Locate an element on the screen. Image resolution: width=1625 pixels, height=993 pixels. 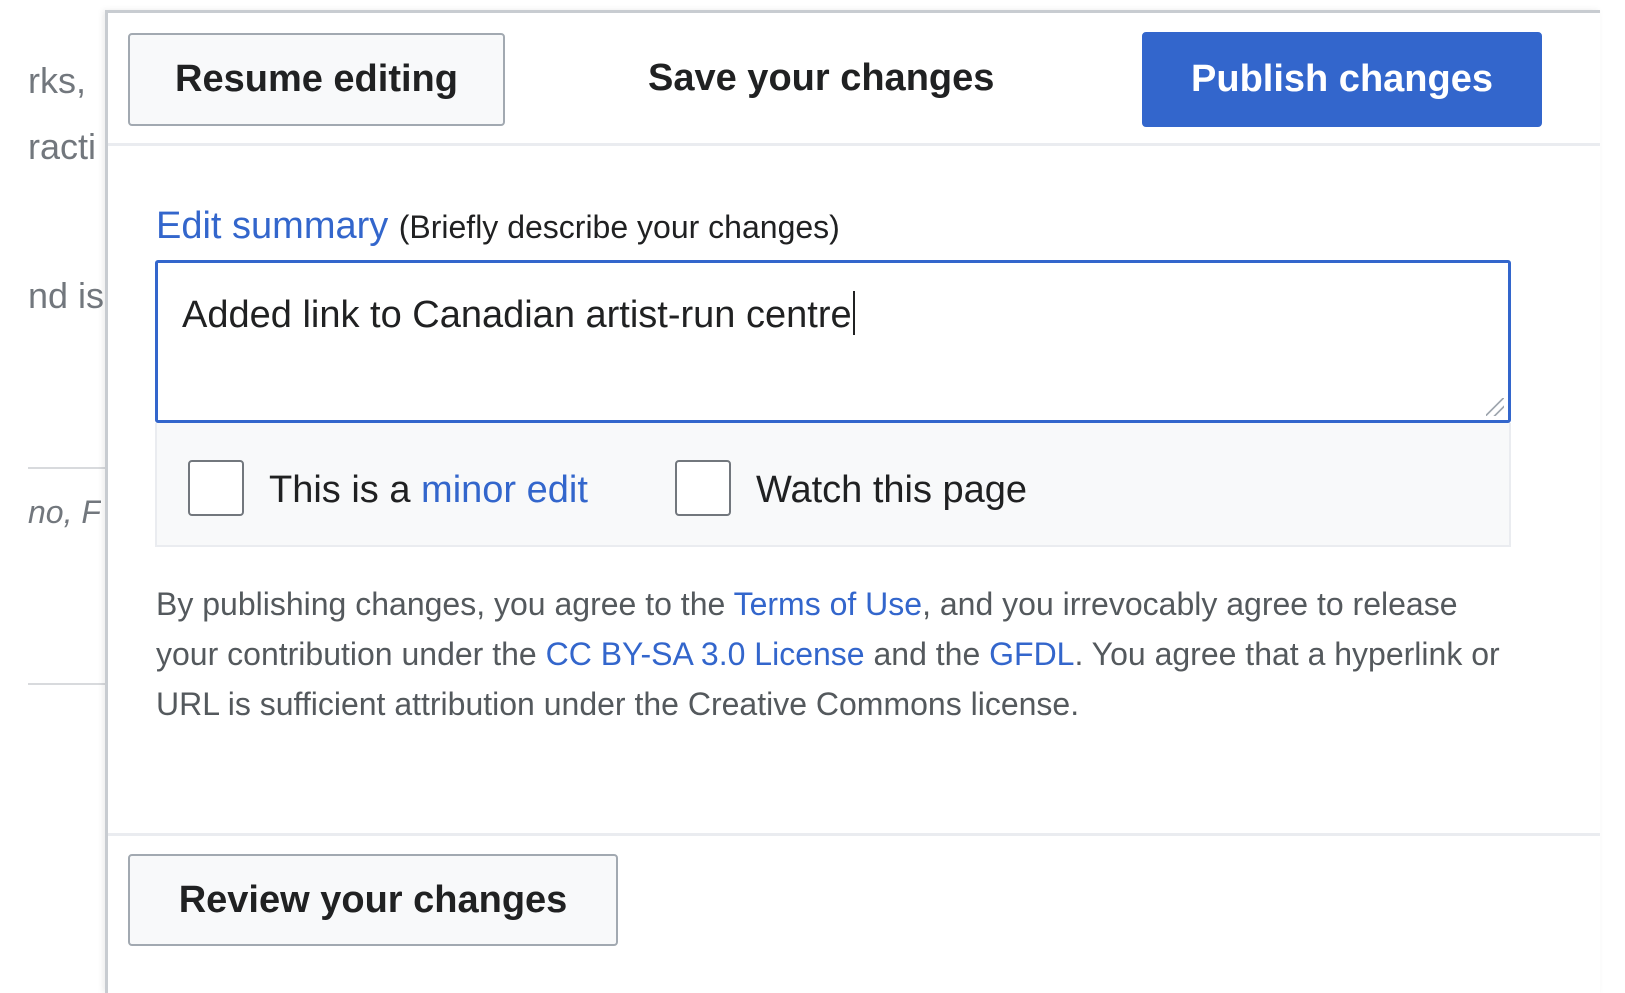
publish-changes-button: Publish changes is located at coordinates (1342, 79).